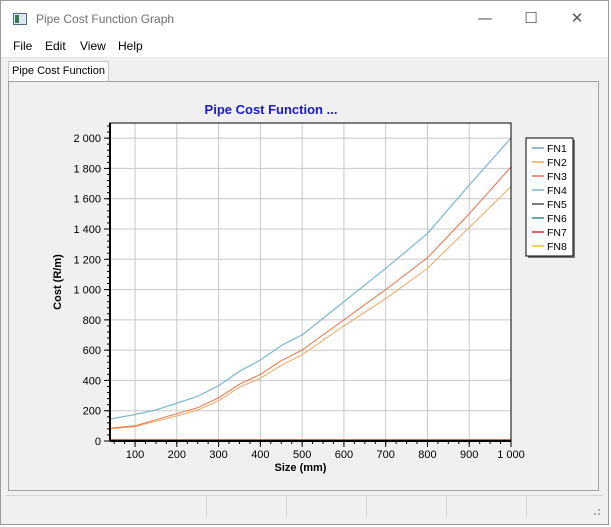 This screenshot has width=611, height=527. I want to click on x-tick-label: 200, so click(177, 455).